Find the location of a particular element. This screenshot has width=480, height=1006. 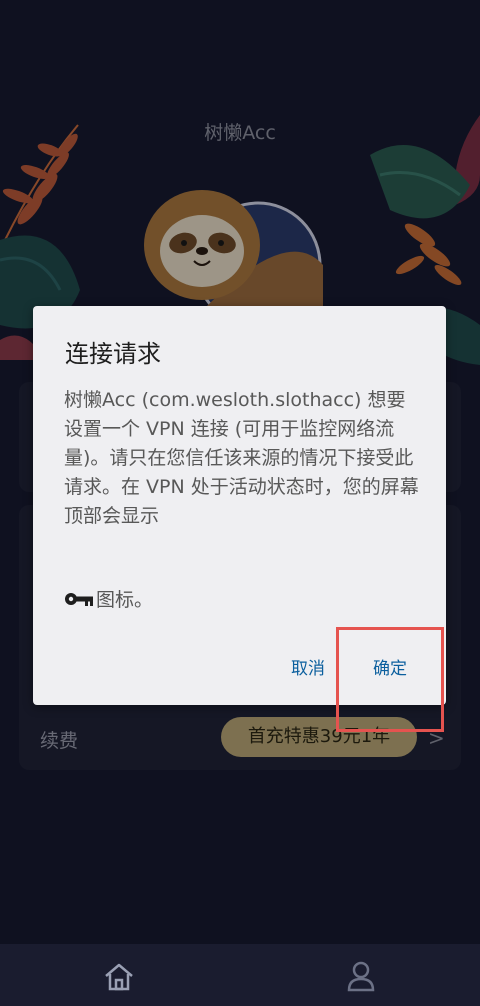

bottom-nav is located at coordinates (240, 975).